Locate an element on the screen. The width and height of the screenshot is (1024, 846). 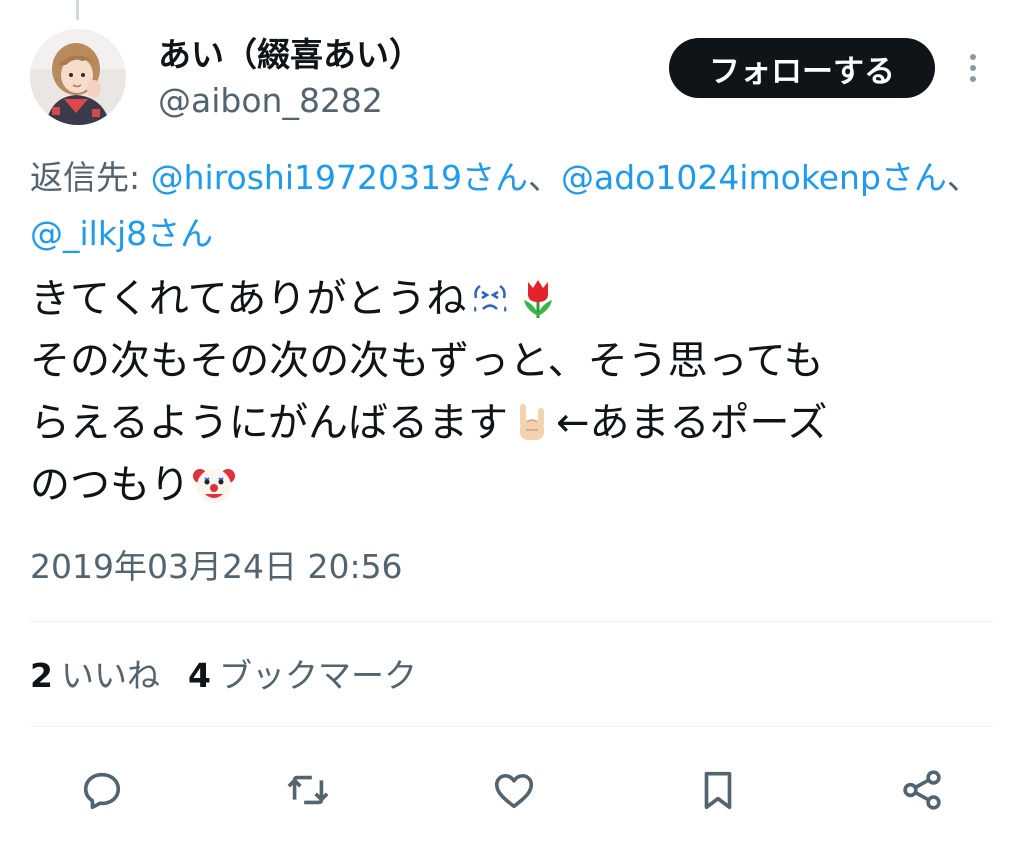
tweet-line: らえるようにがんばるます ←あまるポーズ is located at coordinates (515, 423).